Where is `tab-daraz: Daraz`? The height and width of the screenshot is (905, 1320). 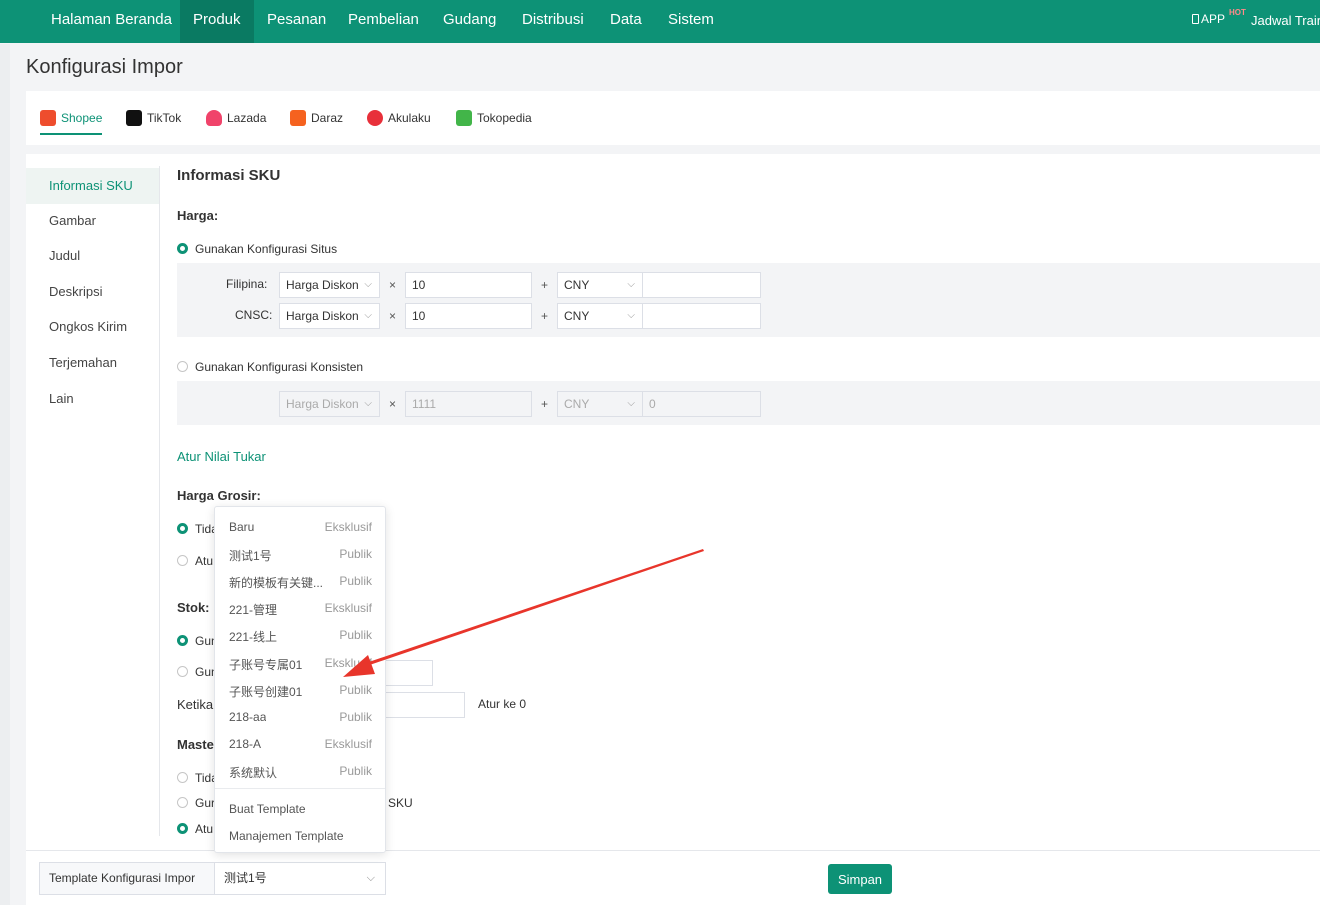 tab-daraz: Daraz is located at coordinates (316, 118).